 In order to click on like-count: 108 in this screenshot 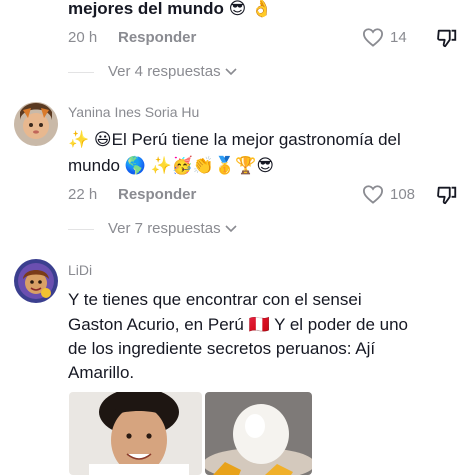, I will do `click(403, 194)`.